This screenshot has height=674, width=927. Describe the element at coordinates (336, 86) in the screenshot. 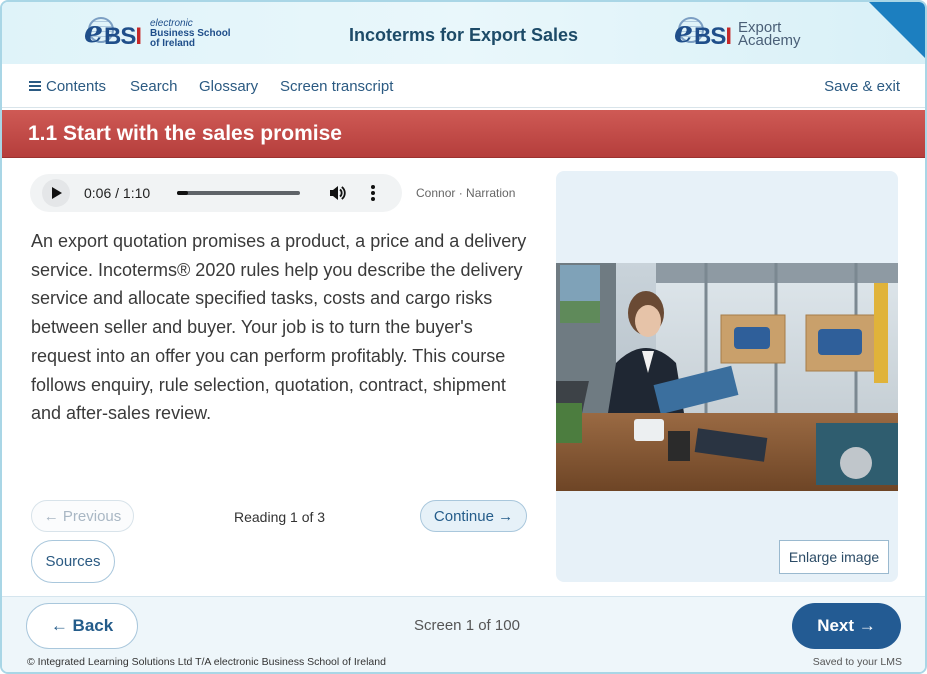

I see `screen-transcript-link: Screen transcript` at that location.